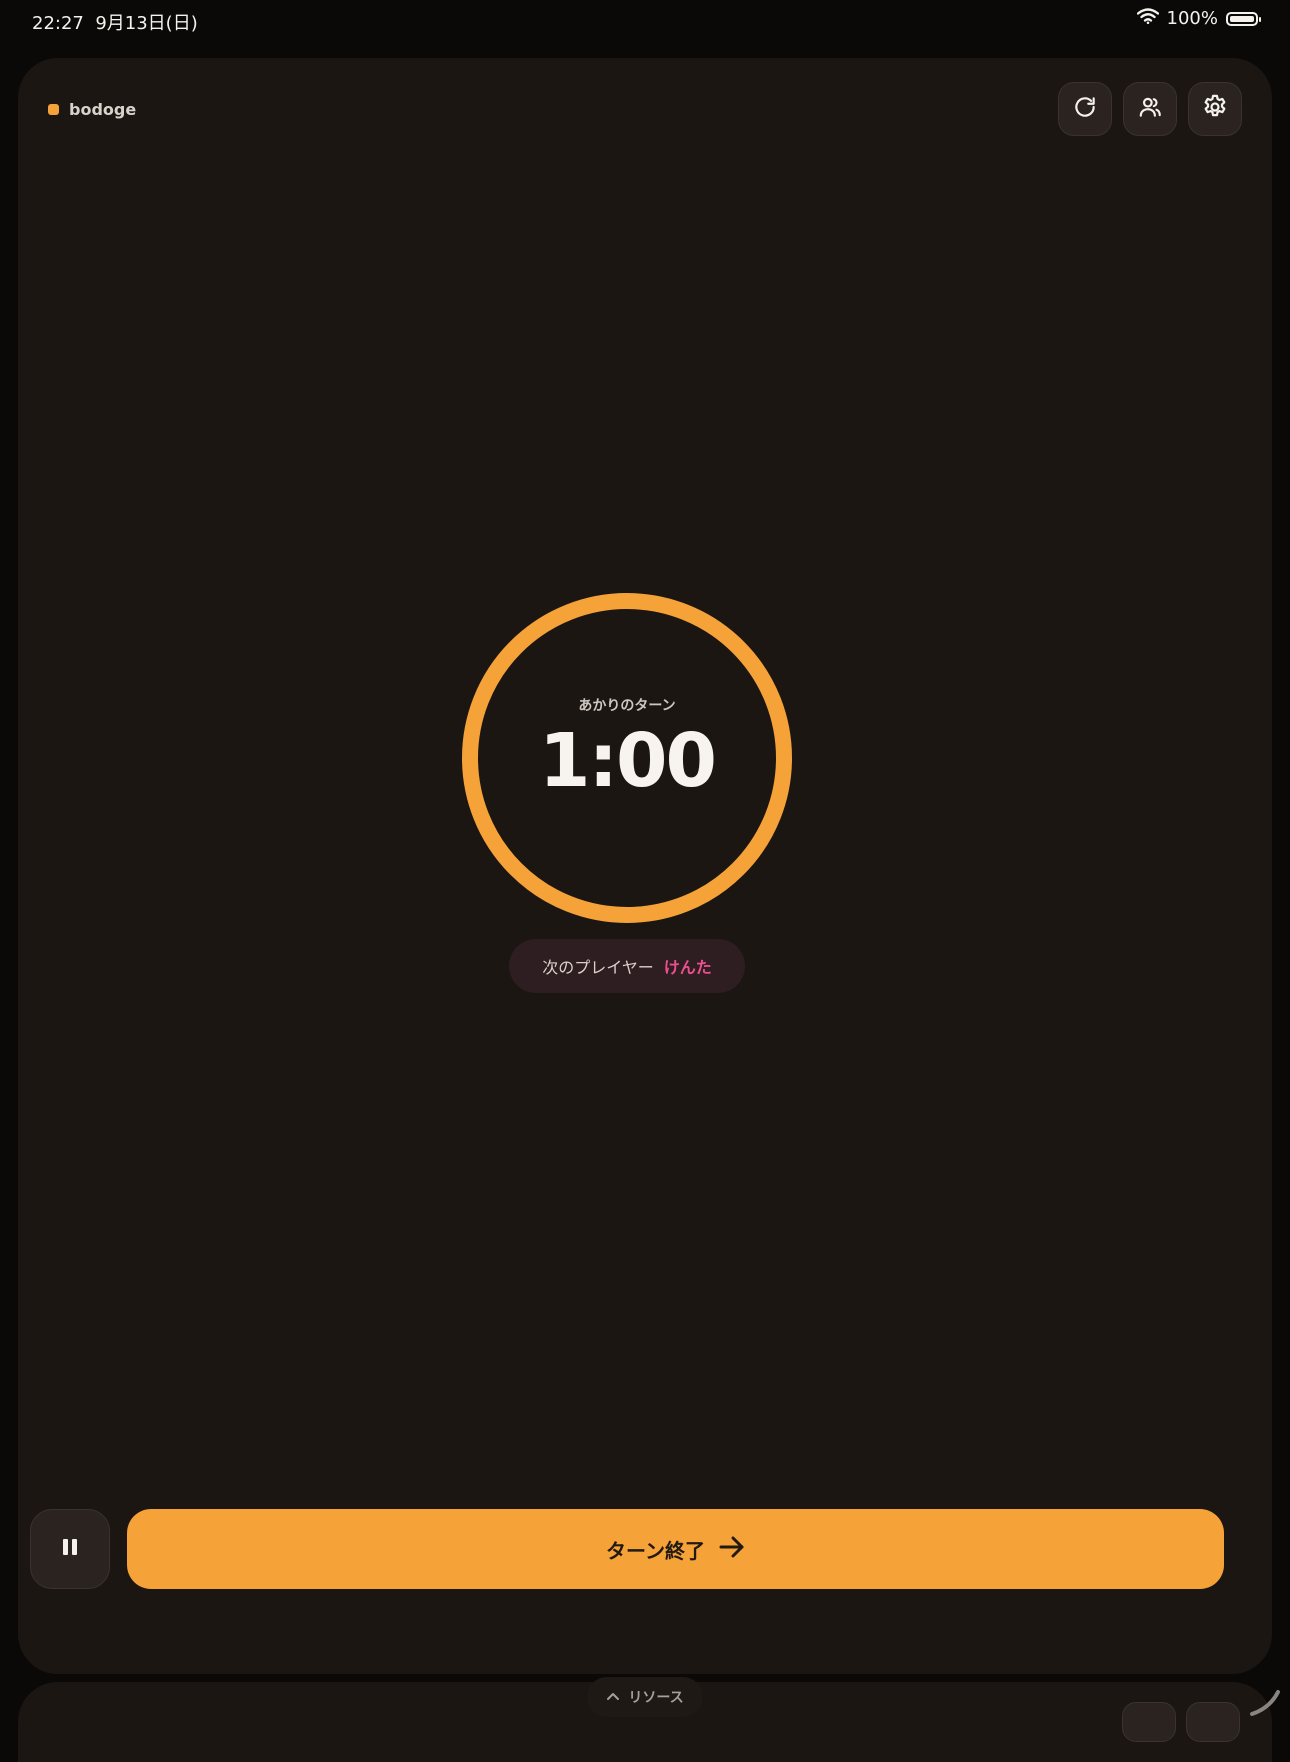 Image resolution: width=1290 pixels, height=1762 pixels. I want to click on battery-percent: 100%, so click(1192, 18).